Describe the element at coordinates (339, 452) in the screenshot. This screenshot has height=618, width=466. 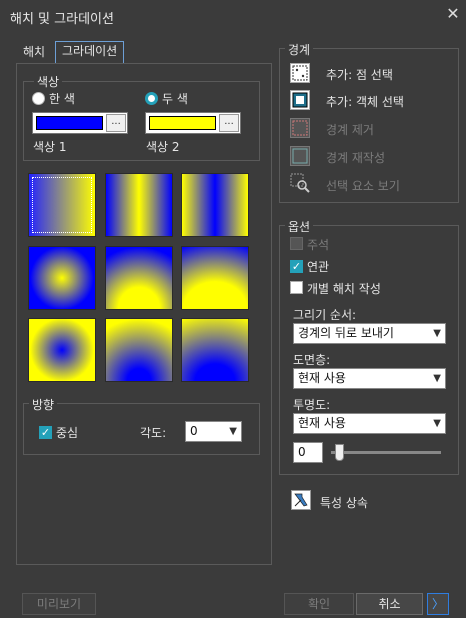
I see `transparency-slider-thumb` at that location.